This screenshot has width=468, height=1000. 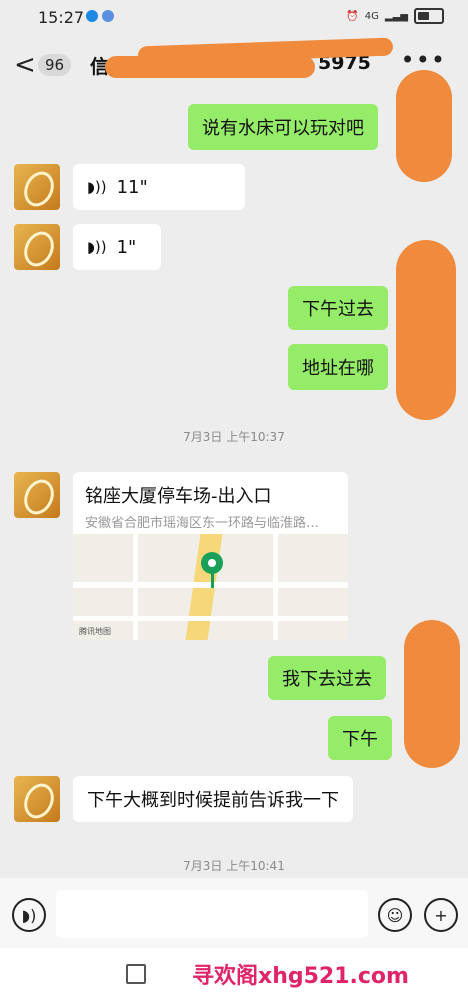 I want to click on network-label: 4G, so click(x=371, y=16).